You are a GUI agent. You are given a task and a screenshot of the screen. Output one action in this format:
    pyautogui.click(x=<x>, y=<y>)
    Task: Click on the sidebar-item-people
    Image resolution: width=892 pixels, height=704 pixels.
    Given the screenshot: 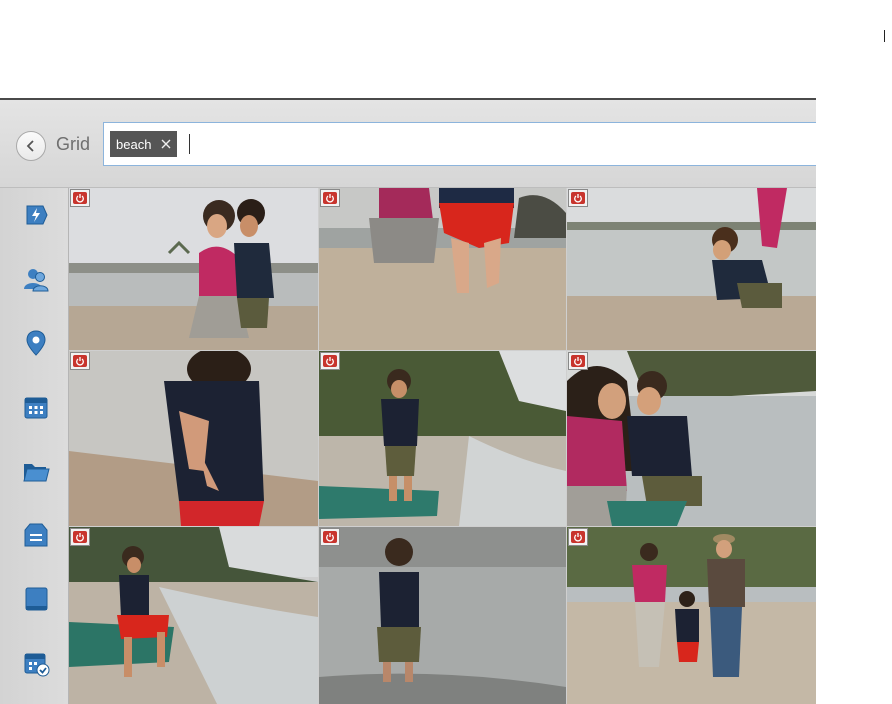 What is the action you would take?
    pyautogui.click(x=36, y=279)
    